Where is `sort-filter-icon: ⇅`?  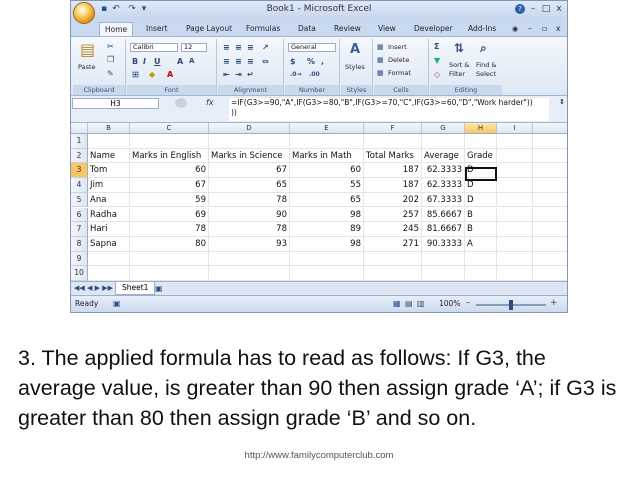 sort-filter-icon: ⇅ is located at coordinates (459, 48).